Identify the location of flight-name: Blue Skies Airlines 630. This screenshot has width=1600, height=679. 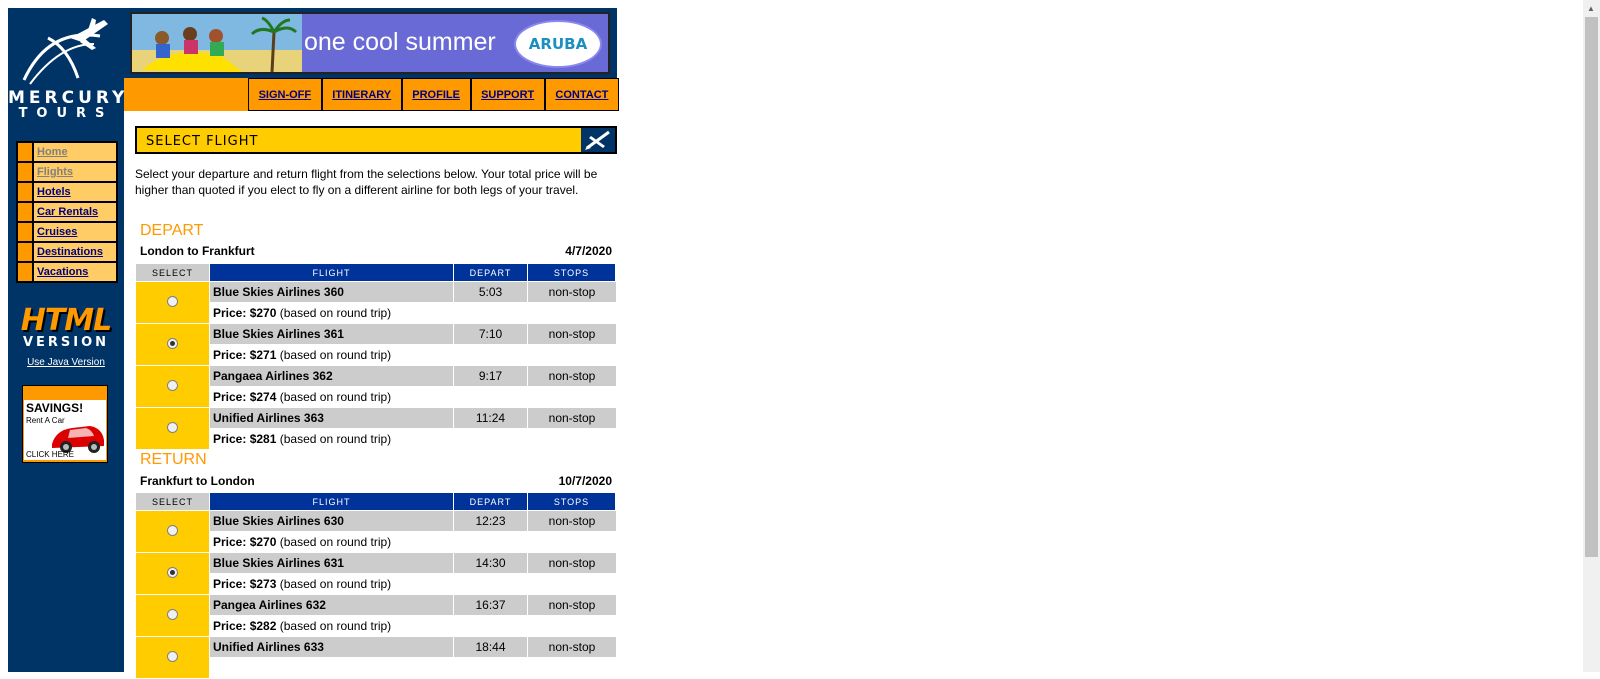
(332, 521).